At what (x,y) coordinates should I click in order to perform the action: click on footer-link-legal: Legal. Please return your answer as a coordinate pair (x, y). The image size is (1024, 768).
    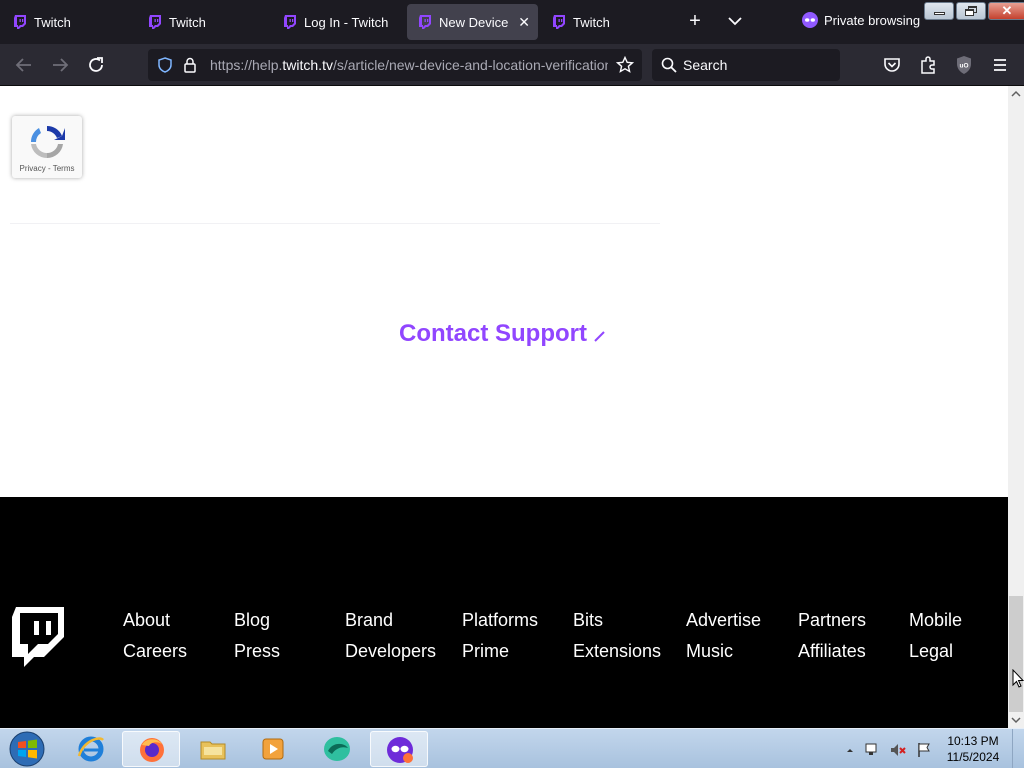
    Looking at the image, I should click on (931, 651).